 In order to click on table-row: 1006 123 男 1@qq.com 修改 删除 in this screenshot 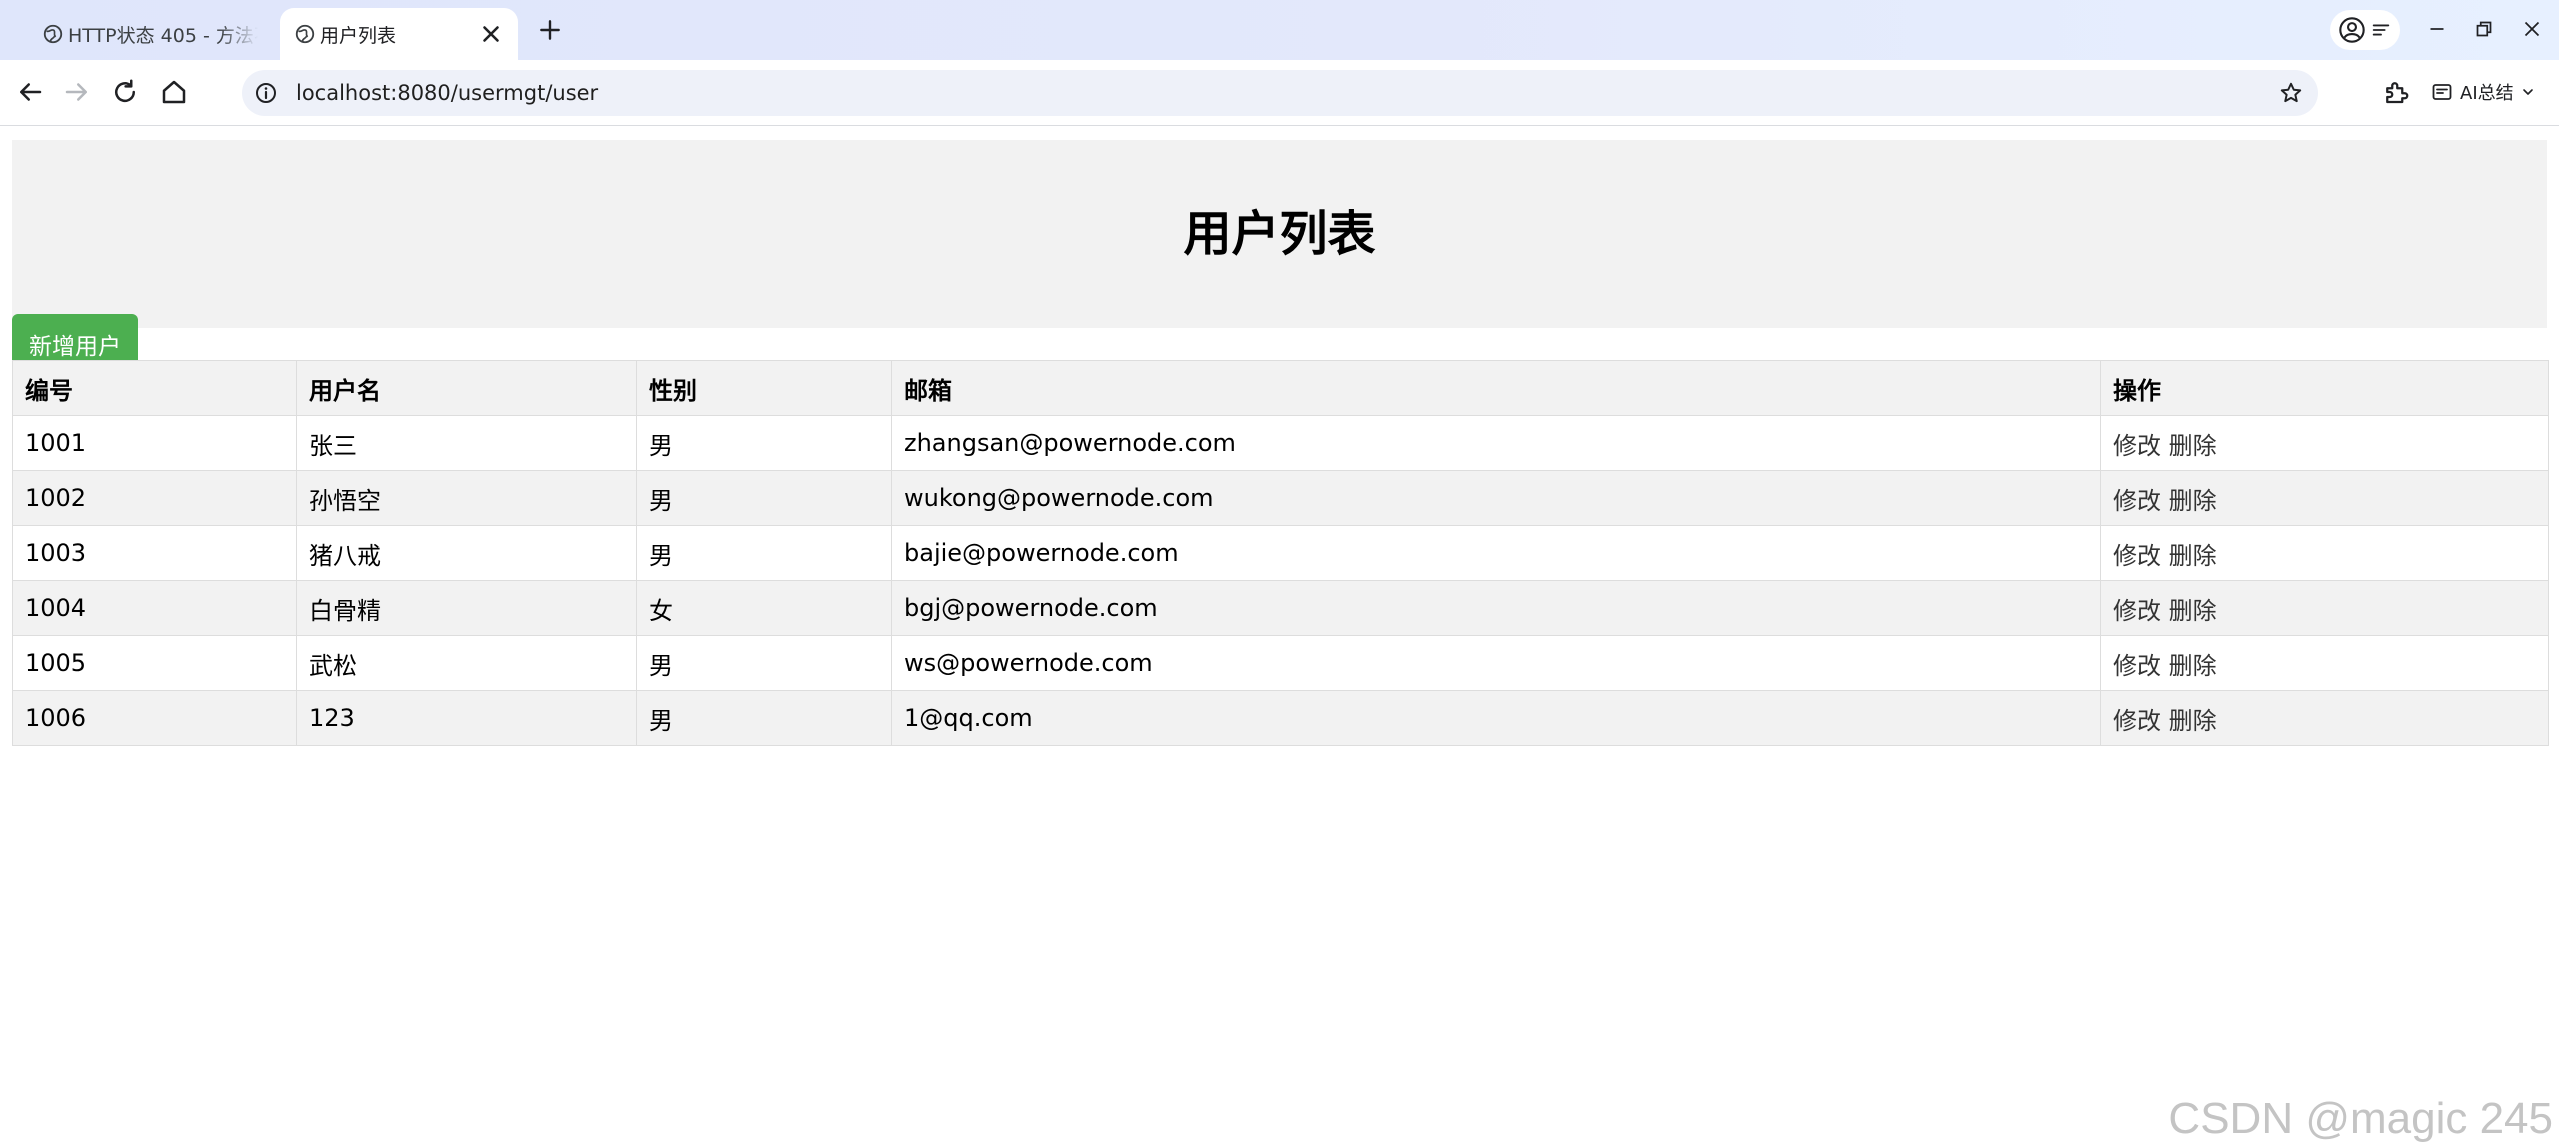, I will do `click(1280, 718)`.